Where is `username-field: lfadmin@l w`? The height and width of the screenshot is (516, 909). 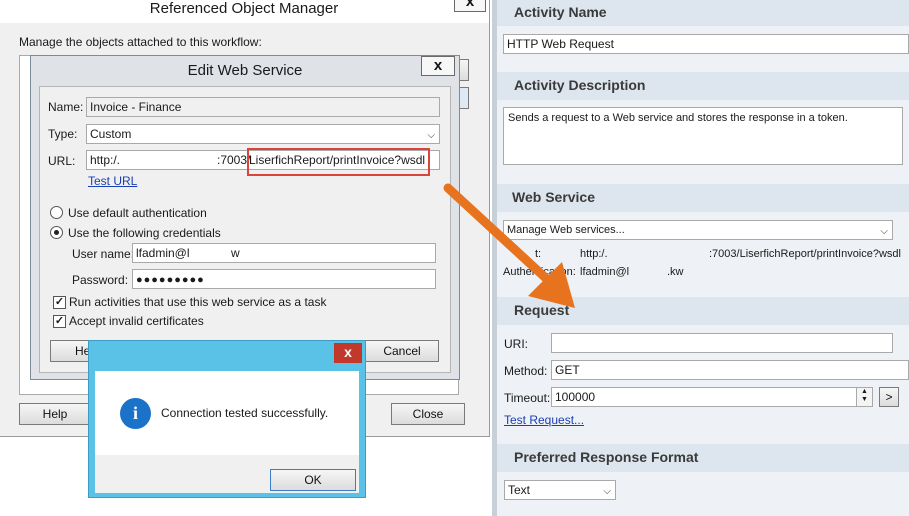 username-field: lfadmin@l w is located at coordinates (284, 253).